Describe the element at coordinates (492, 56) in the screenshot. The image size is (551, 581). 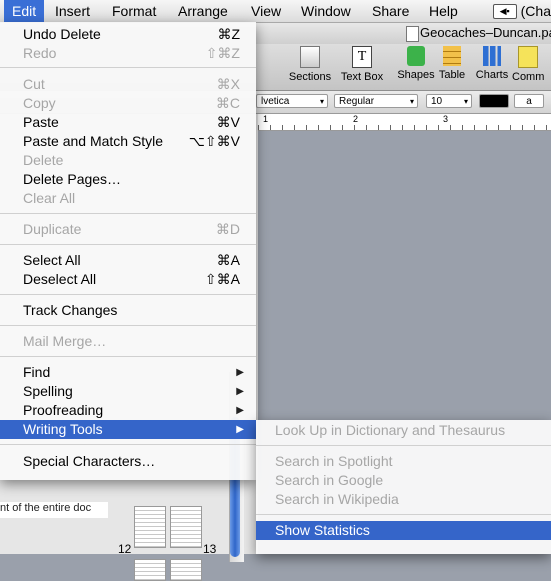
I see `charts-icon` at that location.